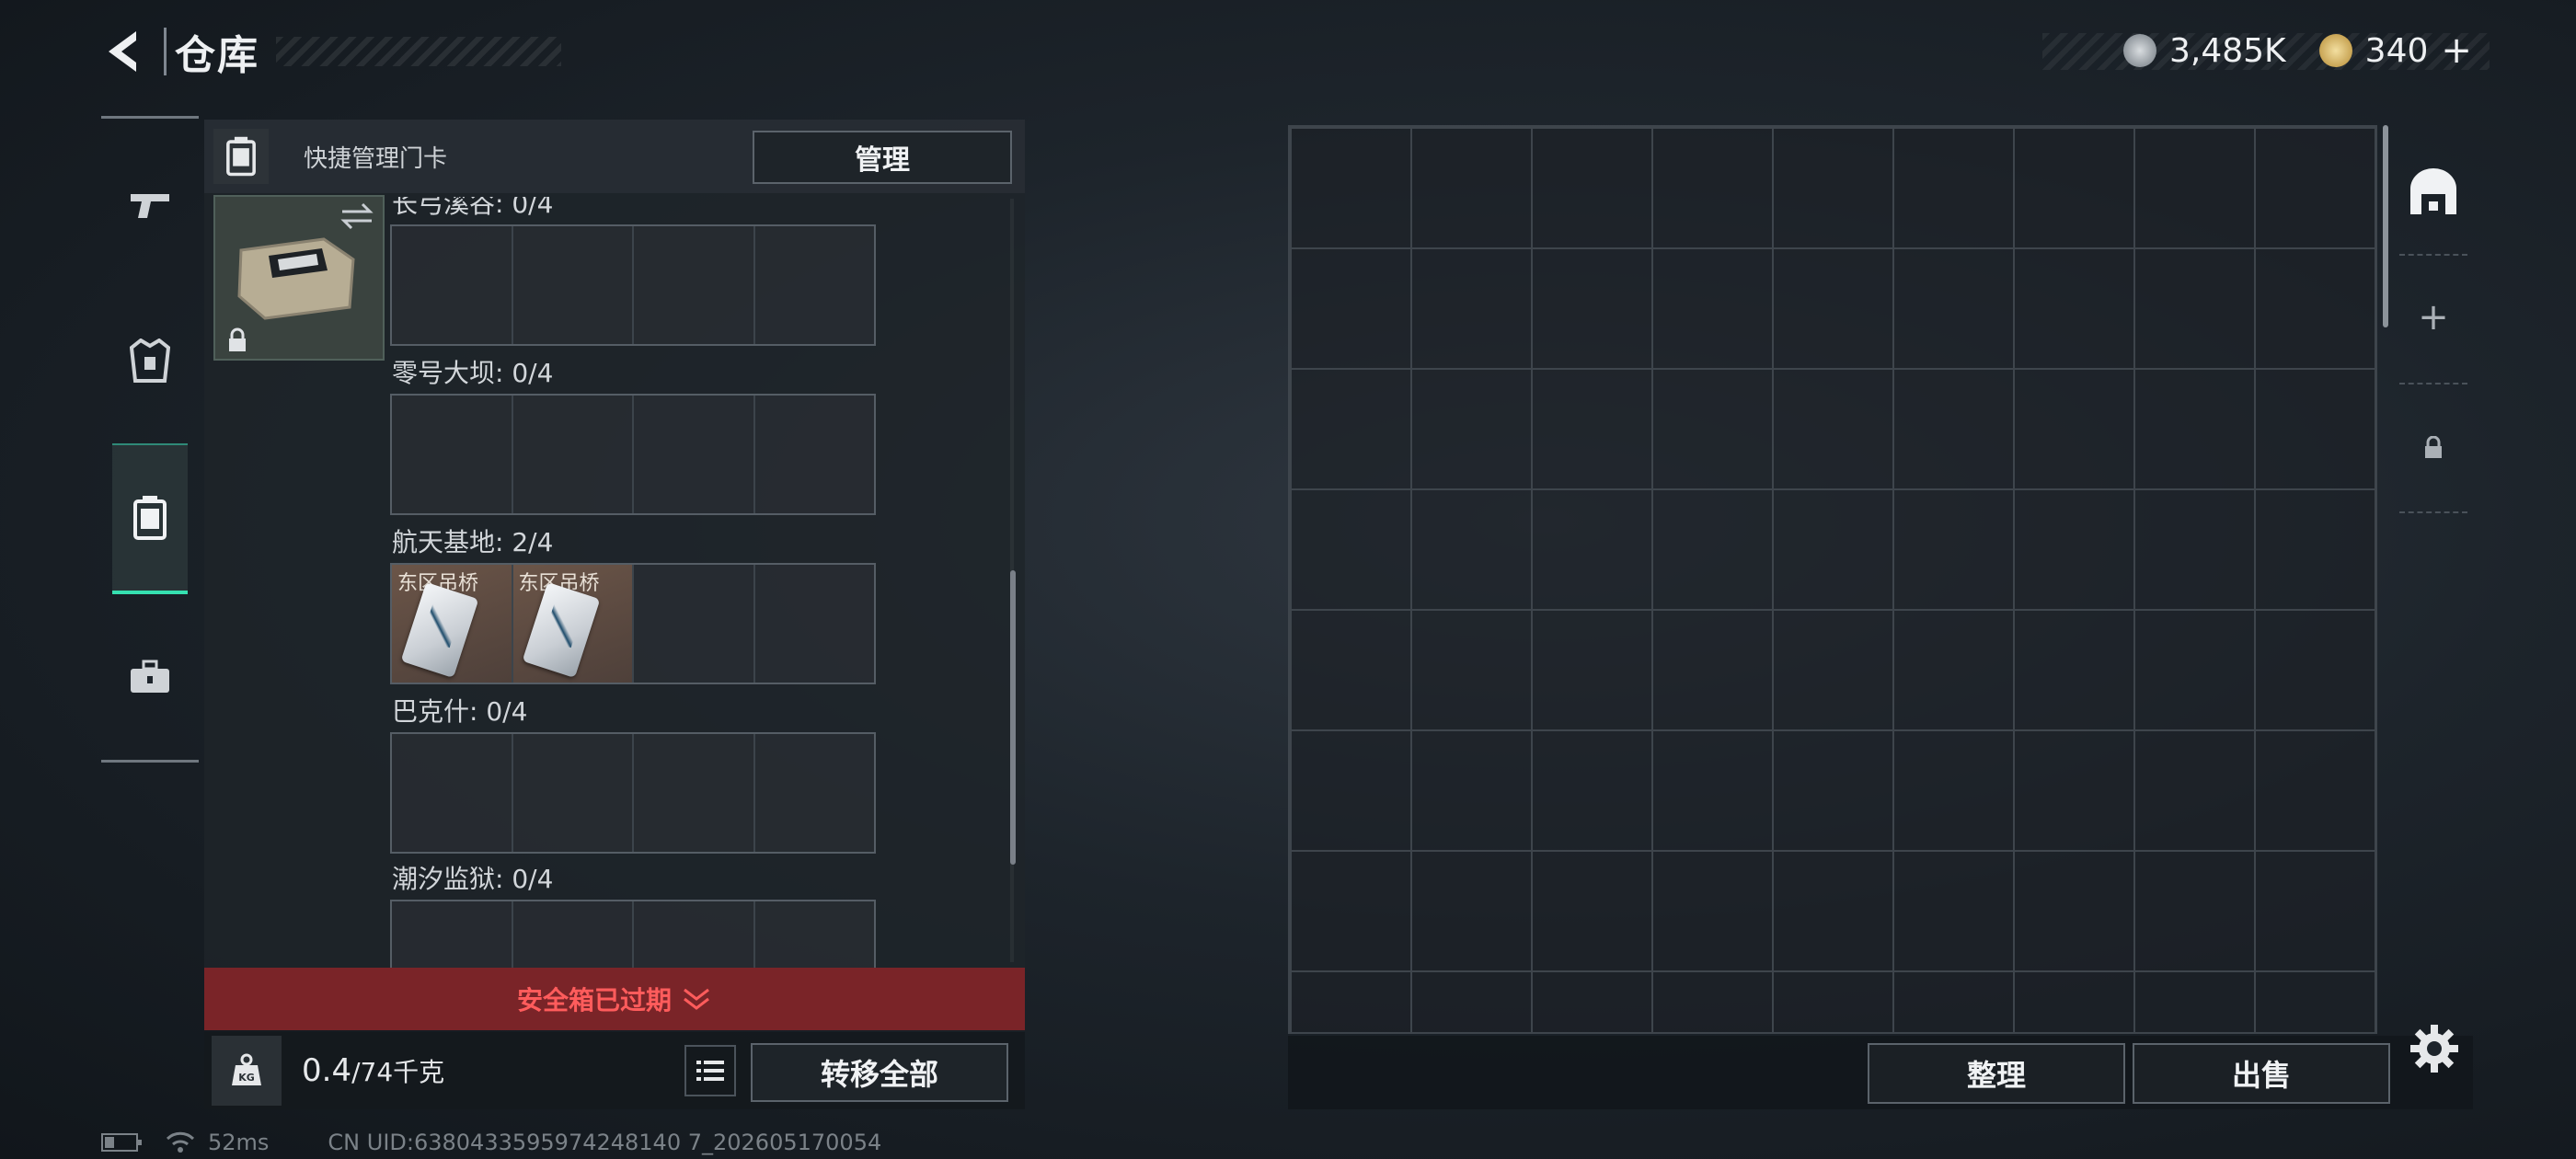  What do you see at coordinates (2261, 1073) in the screenshot?
I see `sell-button: 出售` at bounding box center [2261, 1073].